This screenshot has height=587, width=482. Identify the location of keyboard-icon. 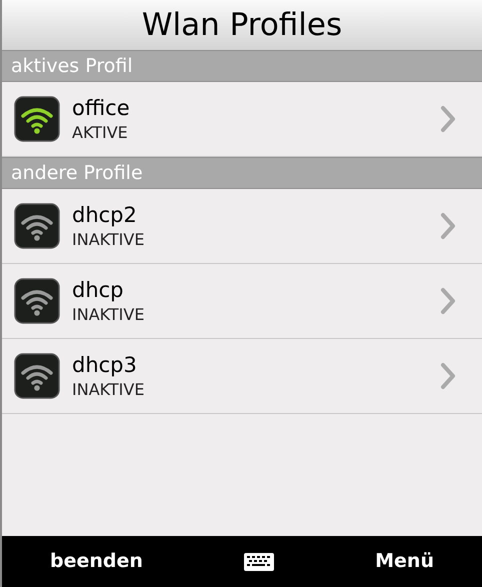
(259, 562).